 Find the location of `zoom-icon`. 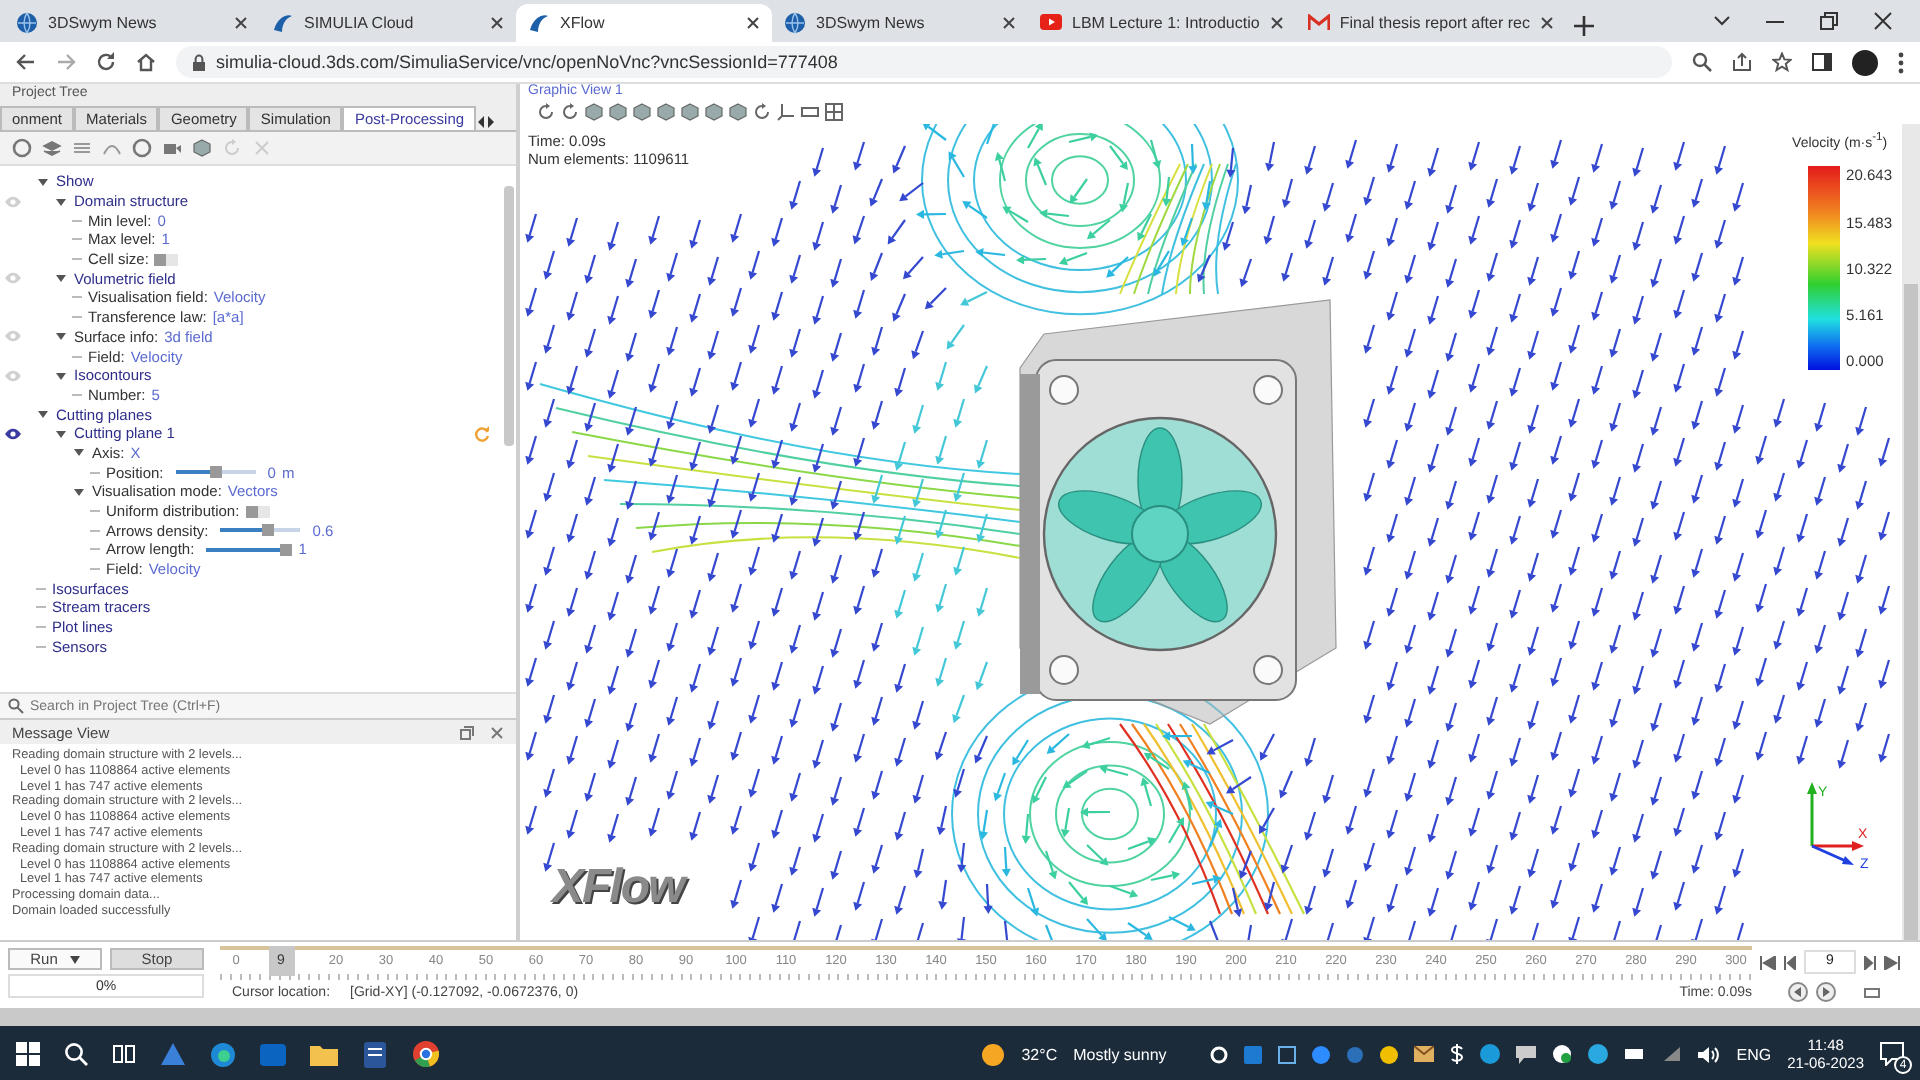

zoom-icon is located at coordinates (1702, 62).